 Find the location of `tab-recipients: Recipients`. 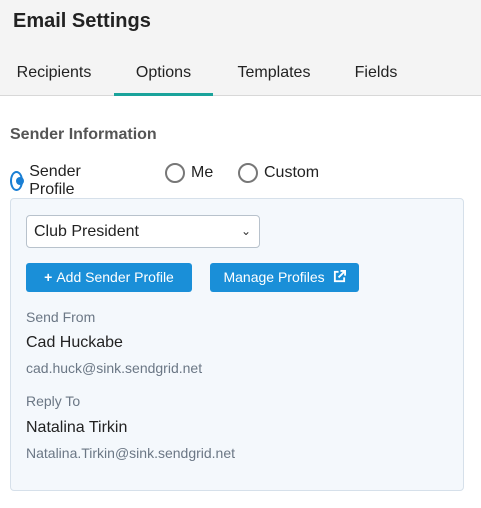

tab-recipients: Recipients is located at coordinates (54, 77).